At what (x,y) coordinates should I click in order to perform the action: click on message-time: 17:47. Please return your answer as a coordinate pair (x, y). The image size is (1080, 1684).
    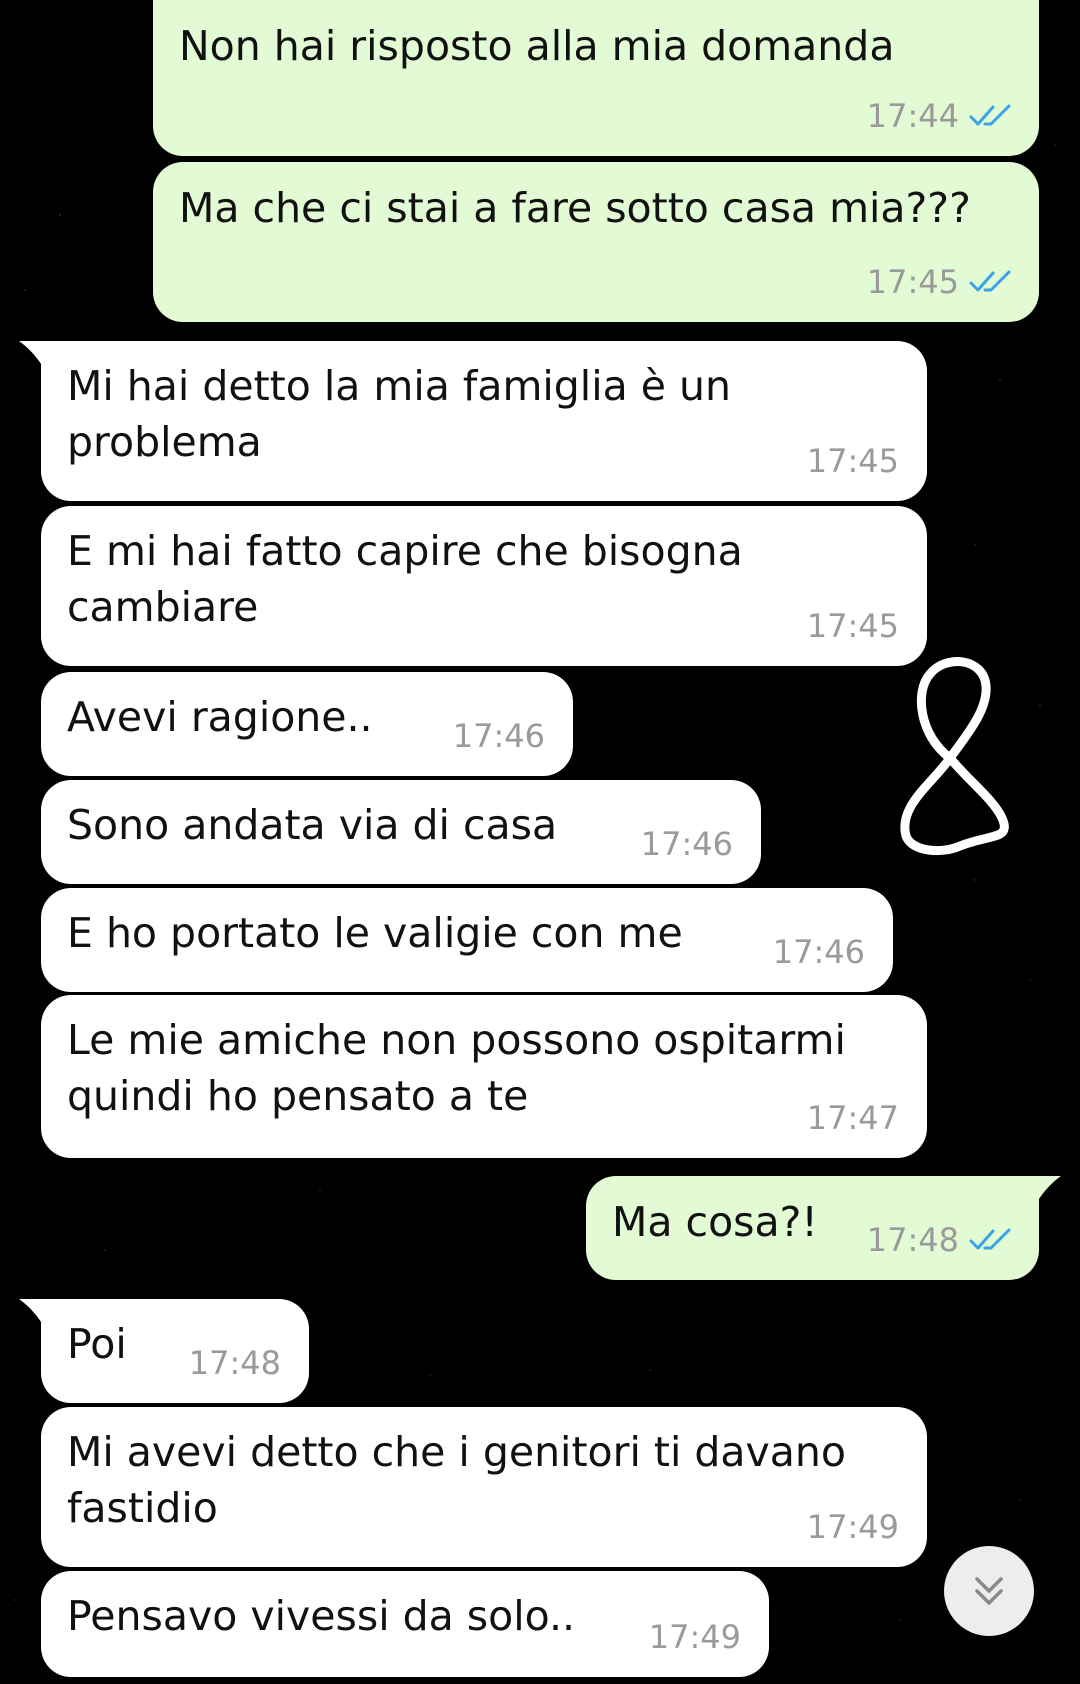
    Looking at the image, I should click on (852, 1118).